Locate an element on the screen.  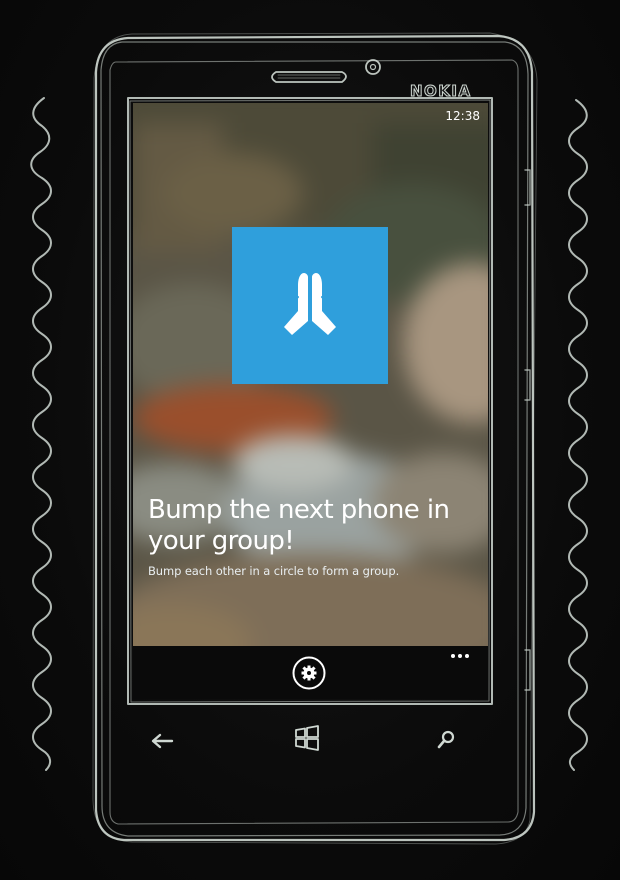
start-button is located at coordinates (307, 738).